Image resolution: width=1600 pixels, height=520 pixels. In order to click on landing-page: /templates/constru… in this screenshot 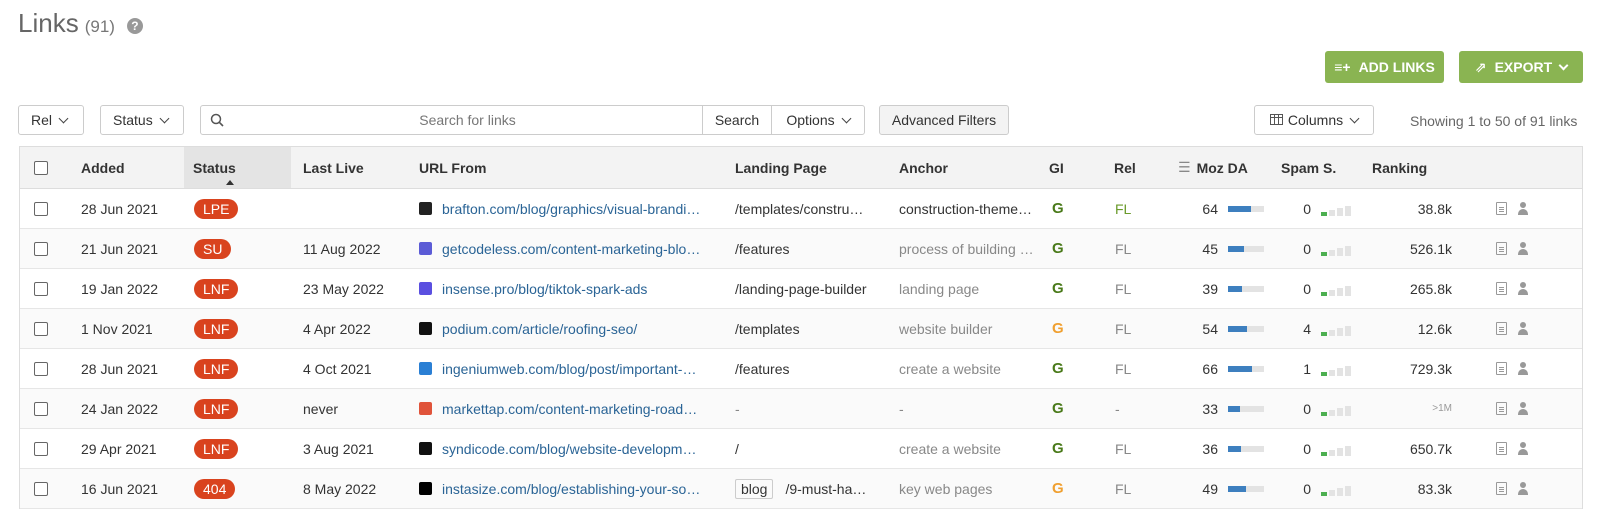, I will do `click(810, 208)`.